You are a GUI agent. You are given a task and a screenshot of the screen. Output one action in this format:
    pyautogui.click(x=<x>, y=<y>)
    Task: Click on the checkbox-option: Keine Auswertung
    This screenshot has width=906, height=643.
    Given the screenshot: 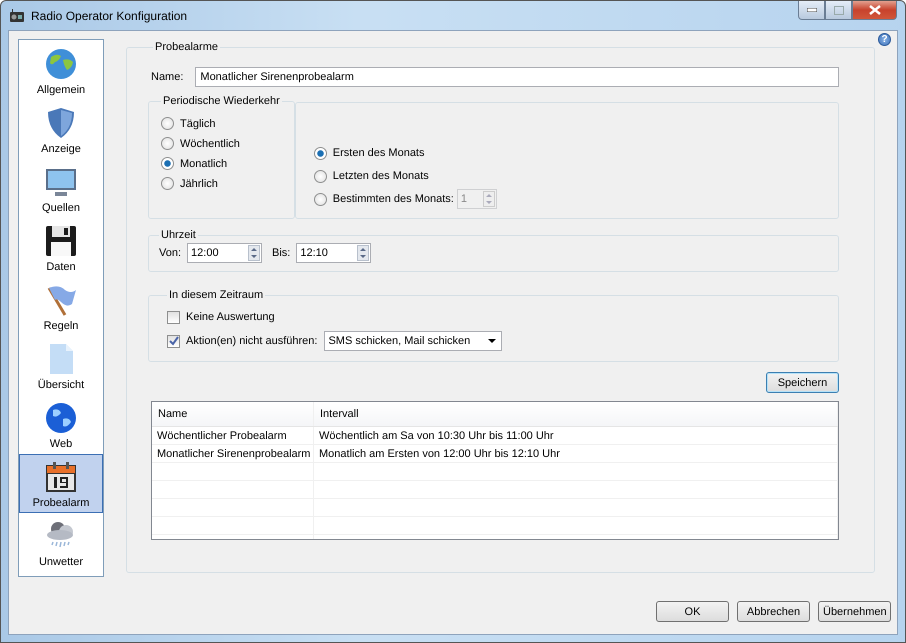 What is the action you would take?
    pyautogui.click(x=221, y=317)
    